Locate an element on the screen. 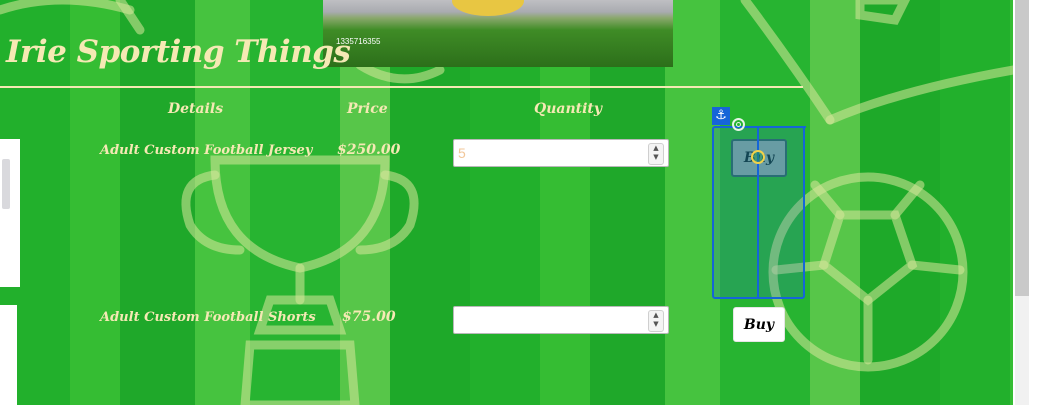 This screenshot has height=405, width=1040. scrollbar-thumb is located at coordinates (1022, 148).